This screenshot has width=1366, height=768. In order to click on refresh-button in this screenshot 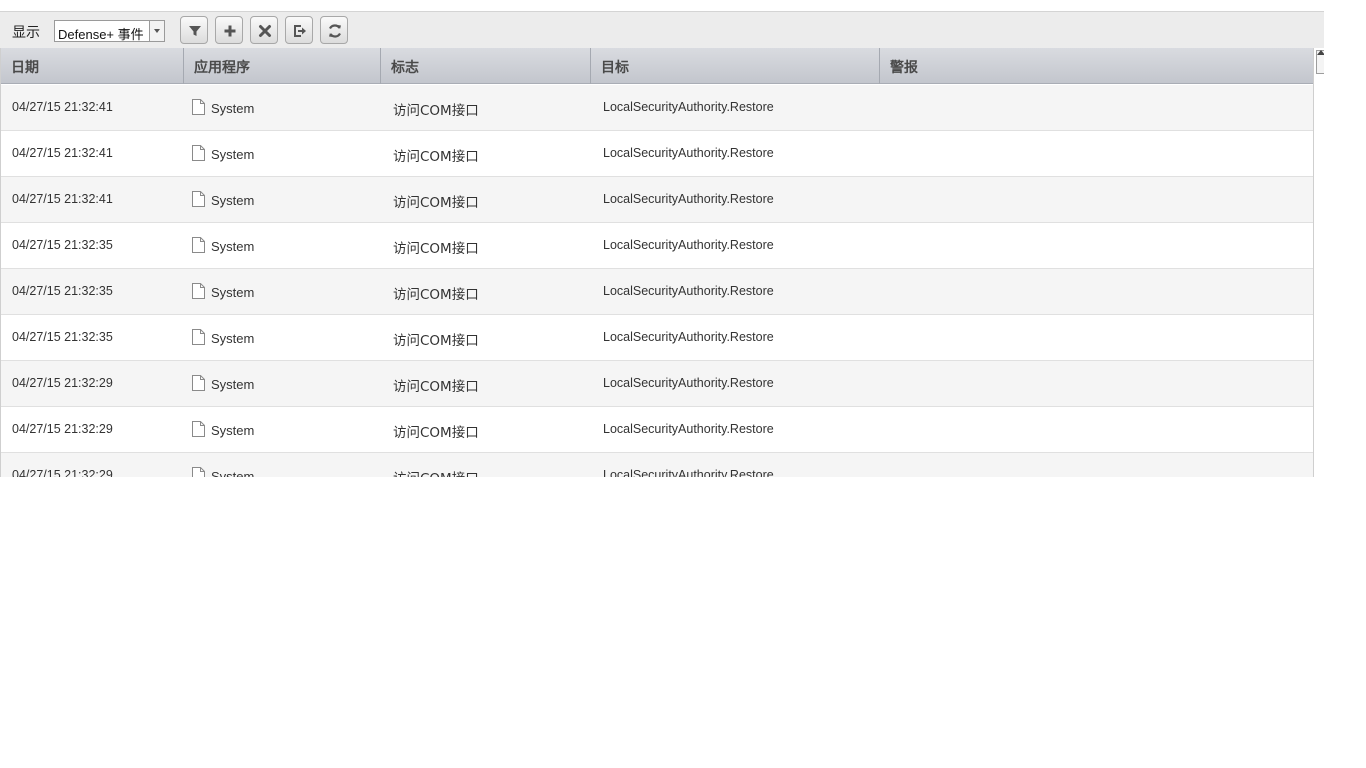, I will do `click(334, 30)`.